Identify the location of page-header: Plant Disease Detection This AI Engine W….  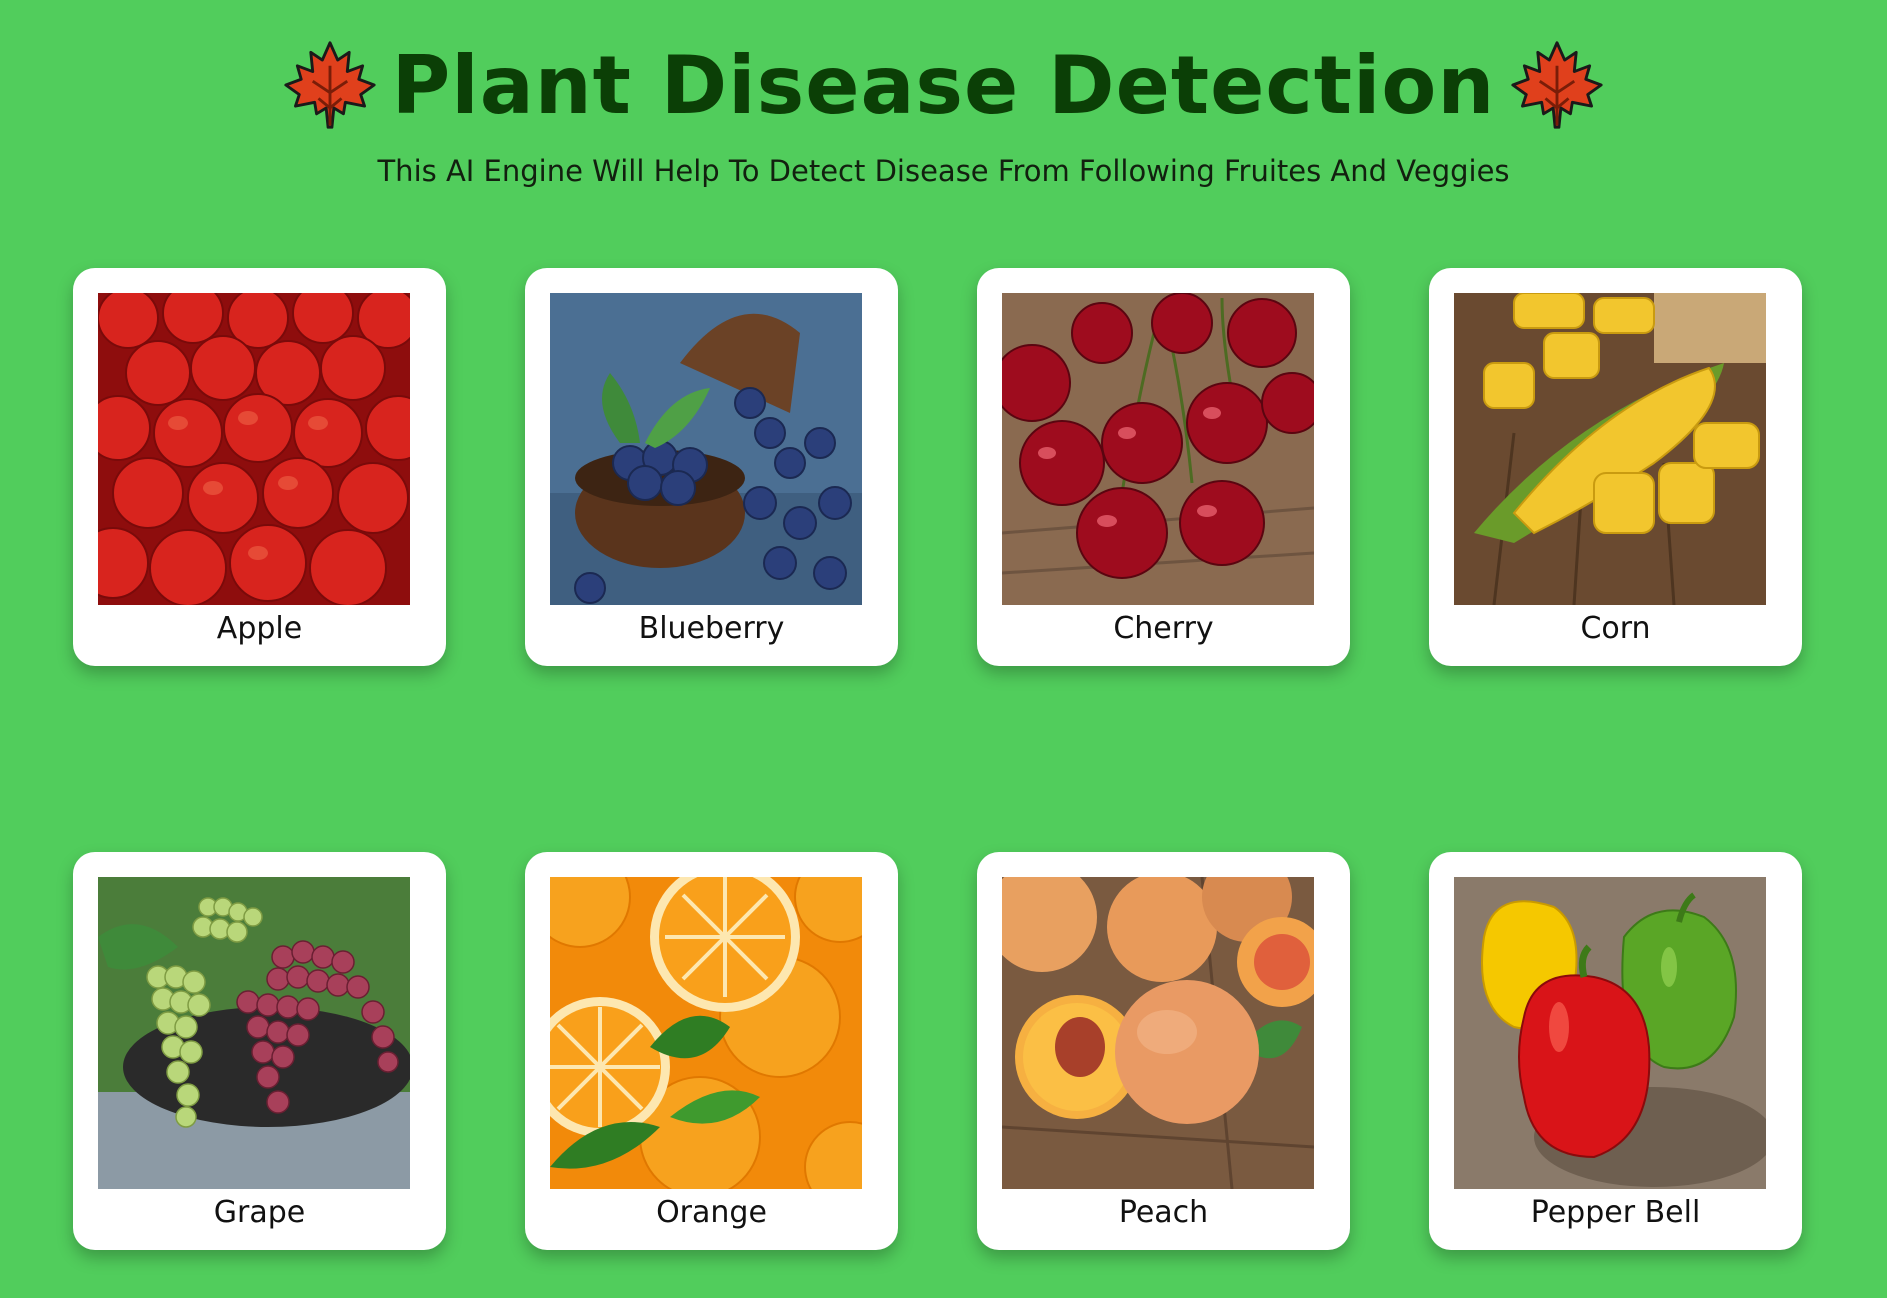
(943, 109).